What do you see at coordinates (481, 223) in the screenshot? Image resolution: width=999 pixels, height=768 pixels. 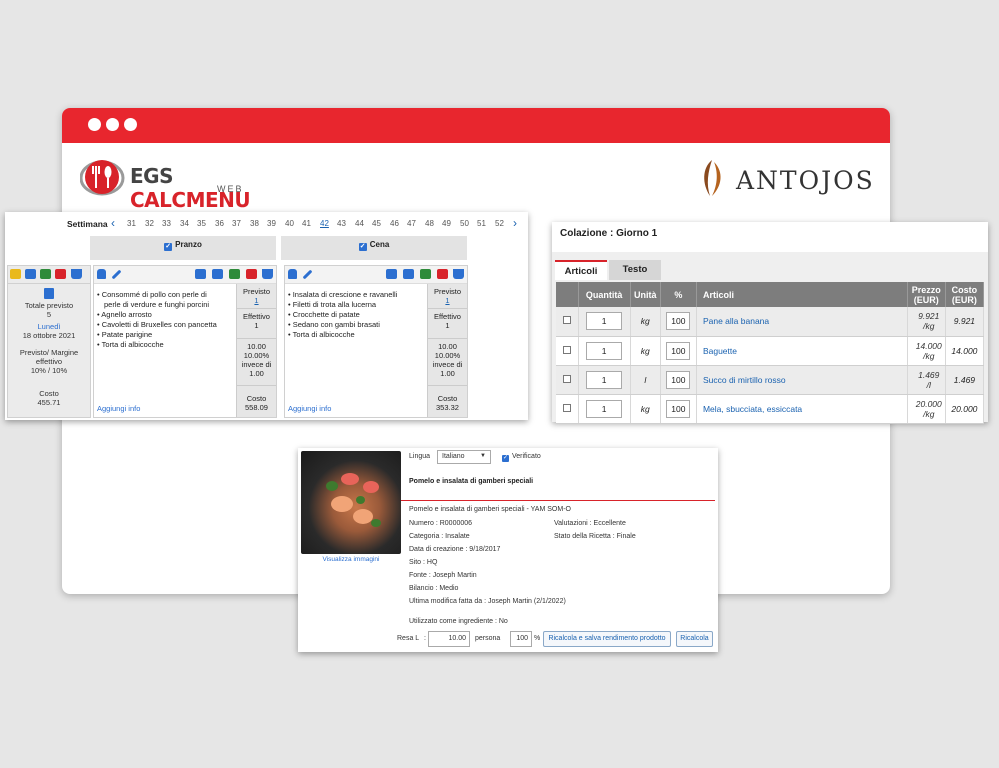 I see `week-number: 51` at bounding box center [481, 223].